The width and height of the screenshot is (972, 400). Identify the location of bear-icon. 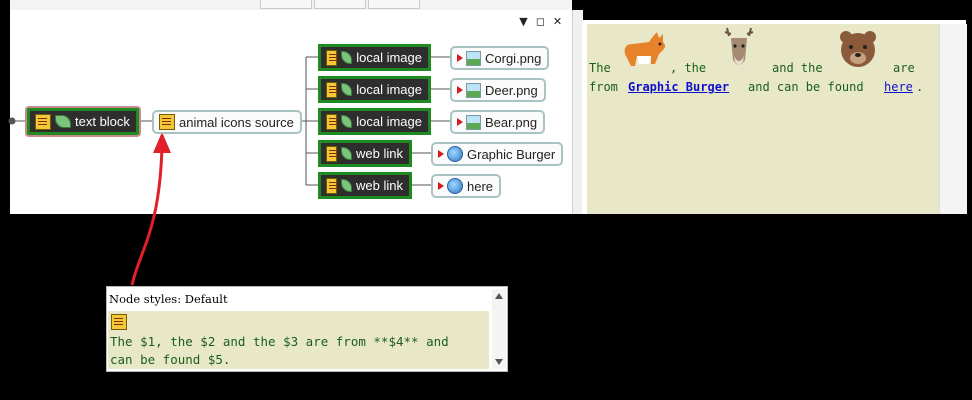
(858, 49).